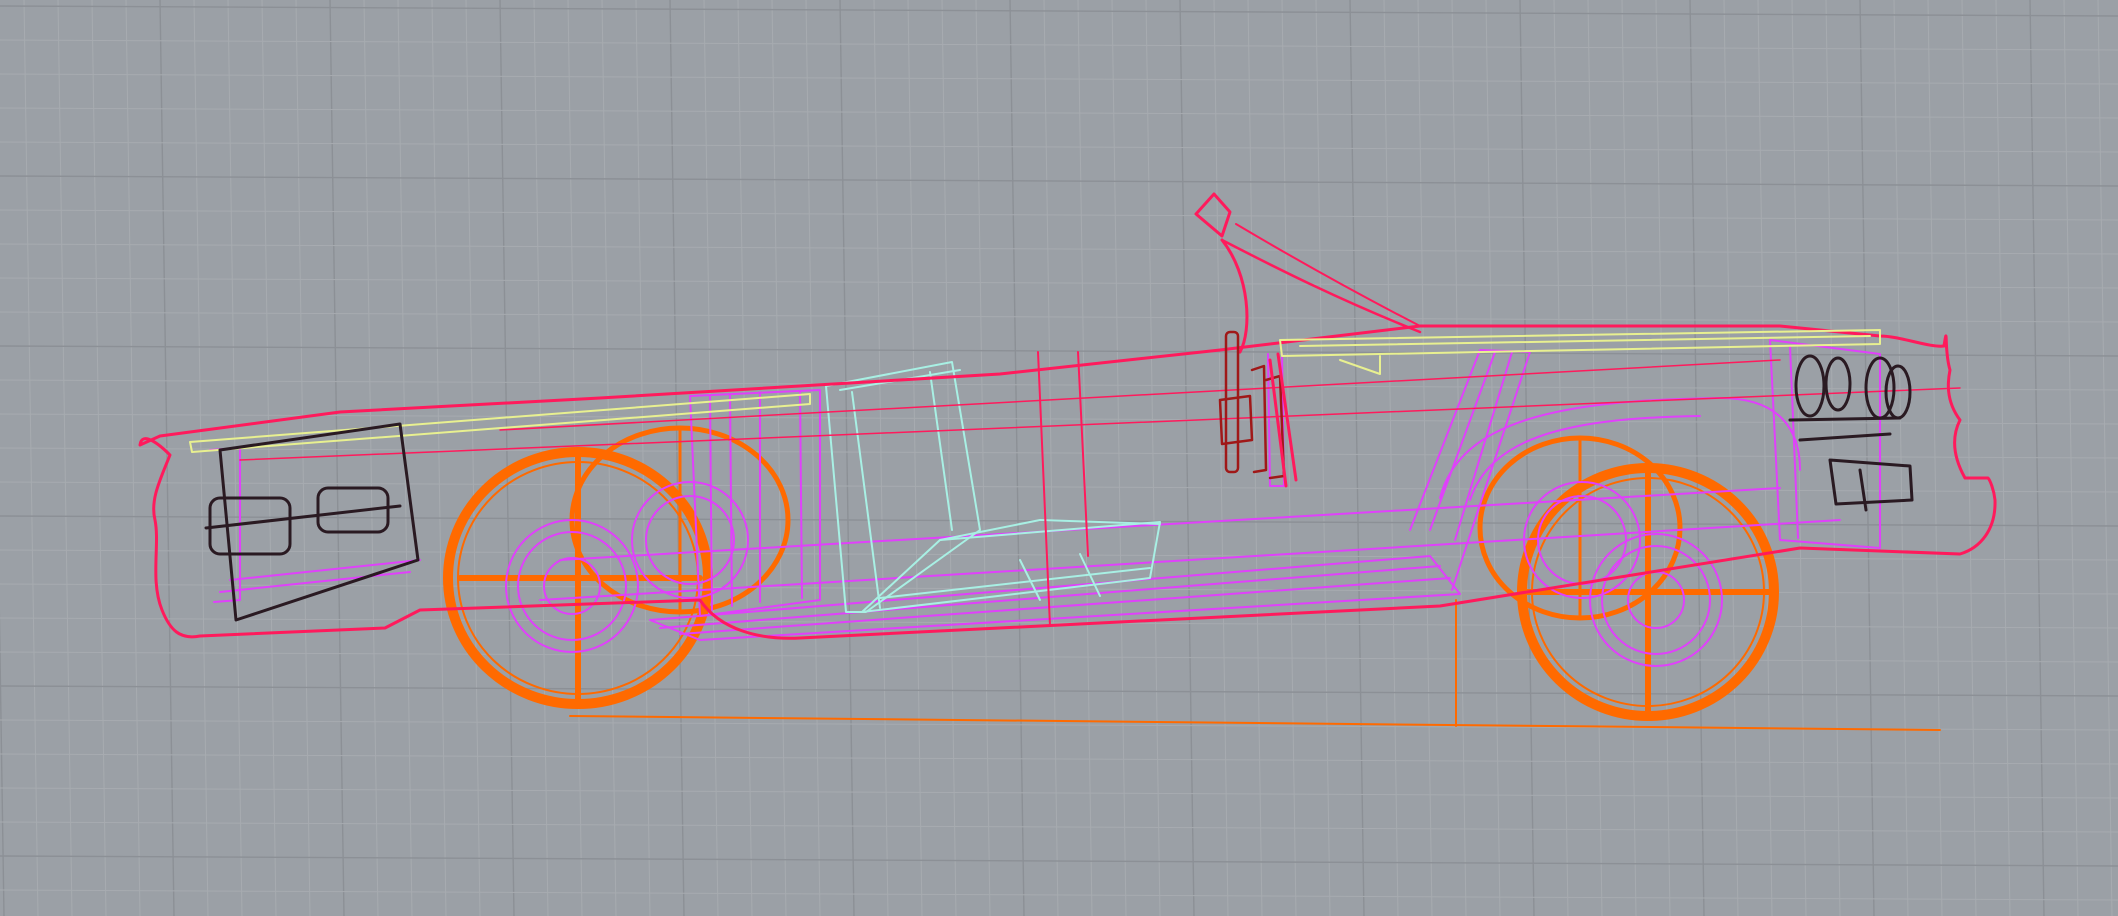 This screenshot has height=916, width=2118. Describe the element at coordinates (617, 567) in the screenshot. I see `rear-wheels` at that location.